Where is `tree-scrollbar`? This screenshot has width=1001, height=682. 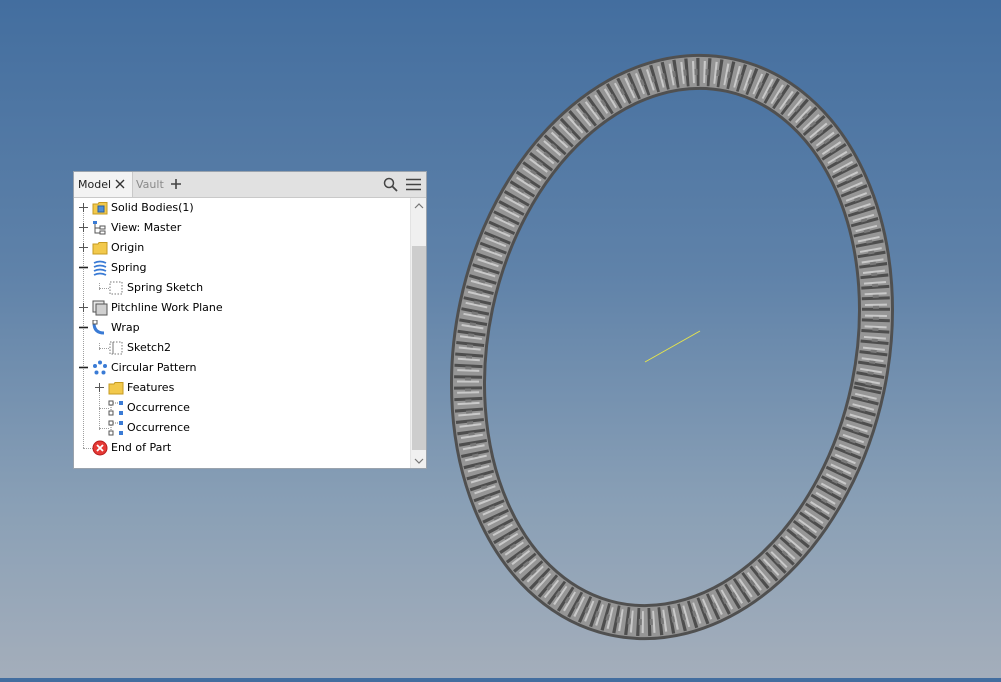
tree-scrollbar is located at coordinates (418, 333).